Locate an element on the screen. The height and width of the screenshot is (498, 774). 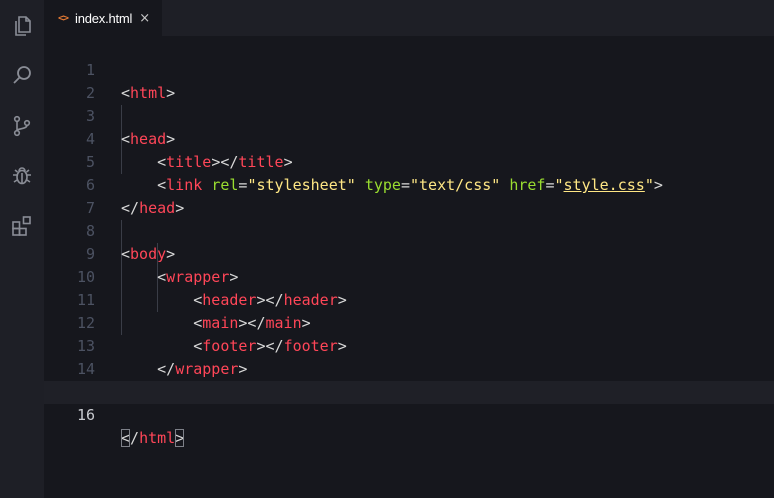
code-line: 10 <header></header> is located at coordinates (409, 276).